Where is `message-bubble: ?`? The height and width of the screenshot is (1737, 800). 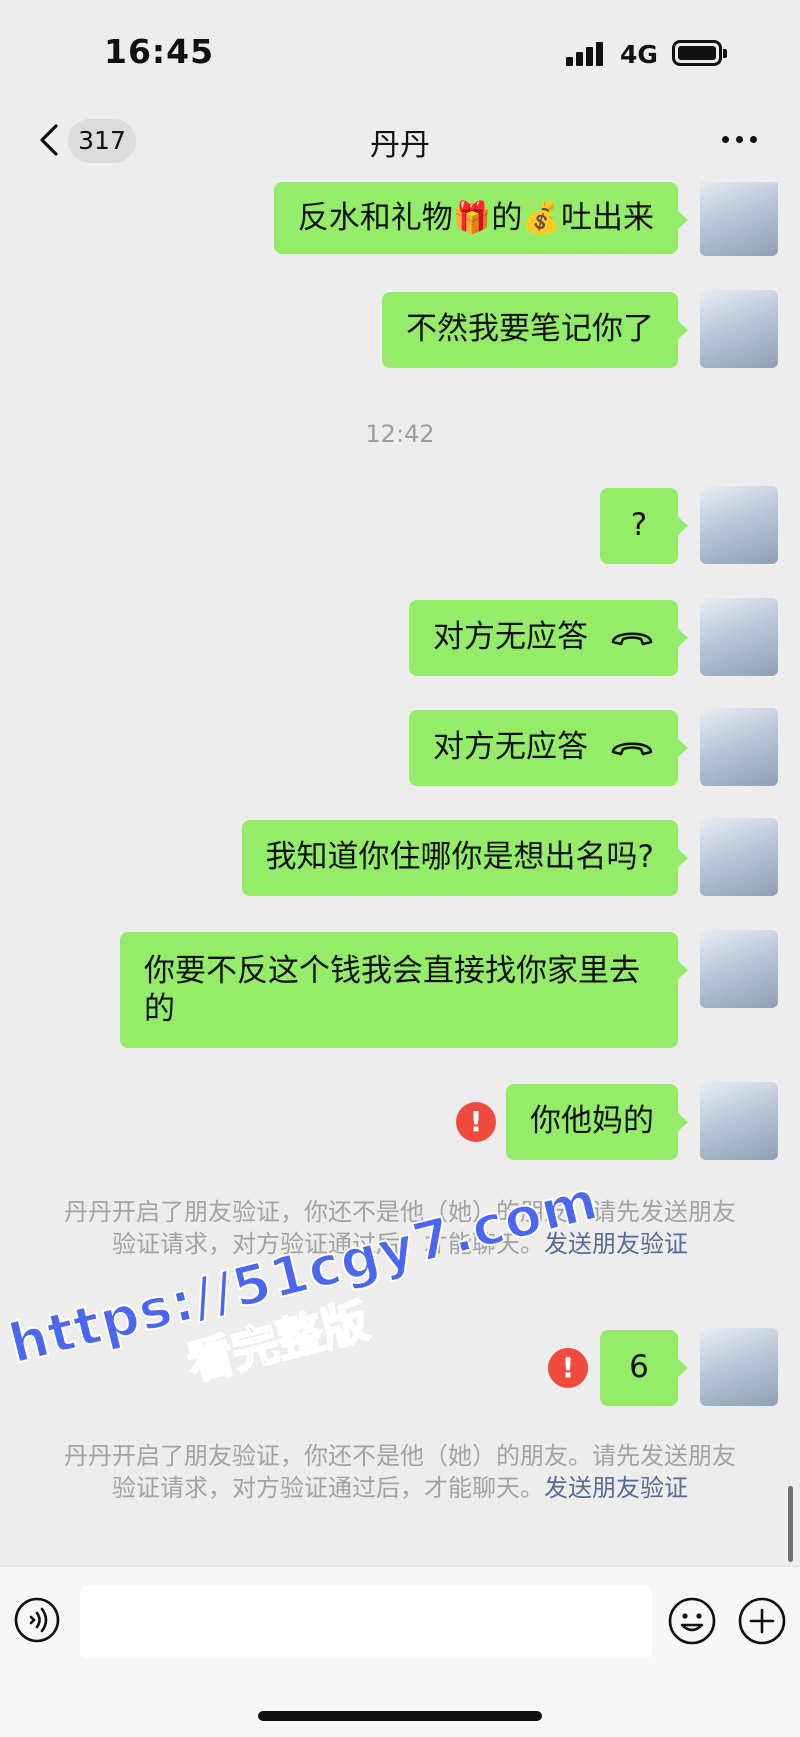 message-bubble: ? is located at coordinates (644, 526).